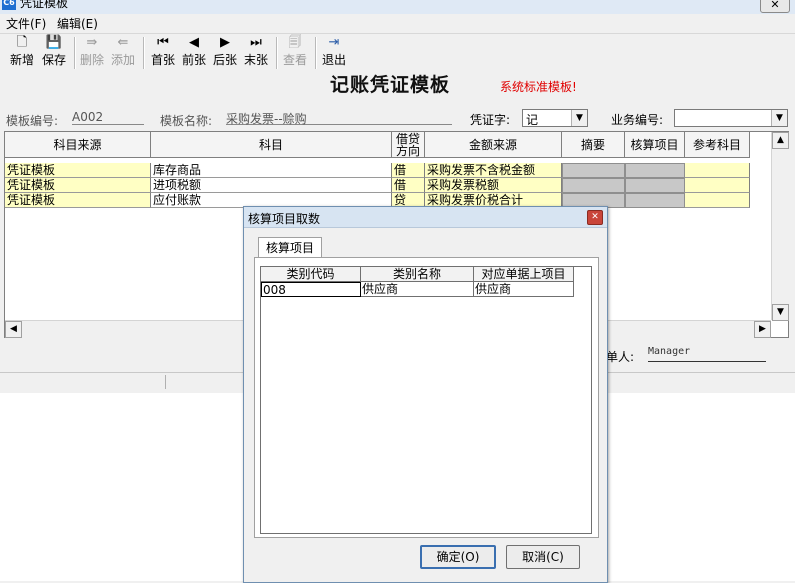 The height and width of the screenshot is (583, 795). Describe the element at coordinates (77, 23) in the screenshot. I see `menu-edit: 编辑(E)` at that location.